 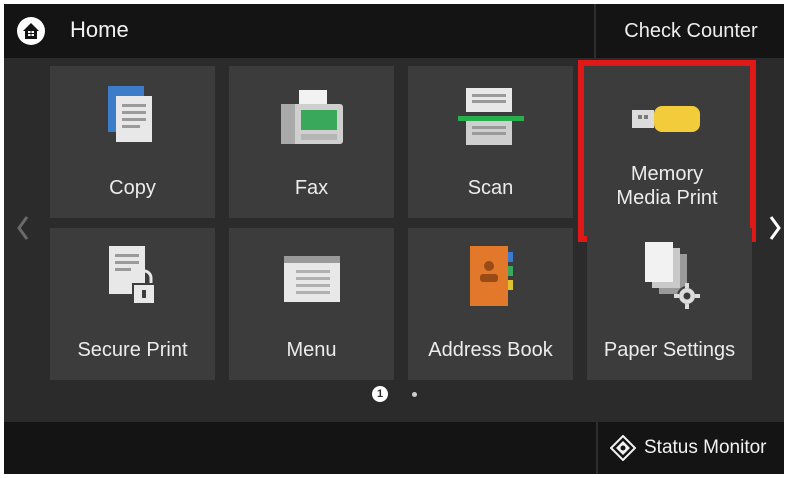 I want to click on tile-copy-label: Copy, so click(x=132, y=188).